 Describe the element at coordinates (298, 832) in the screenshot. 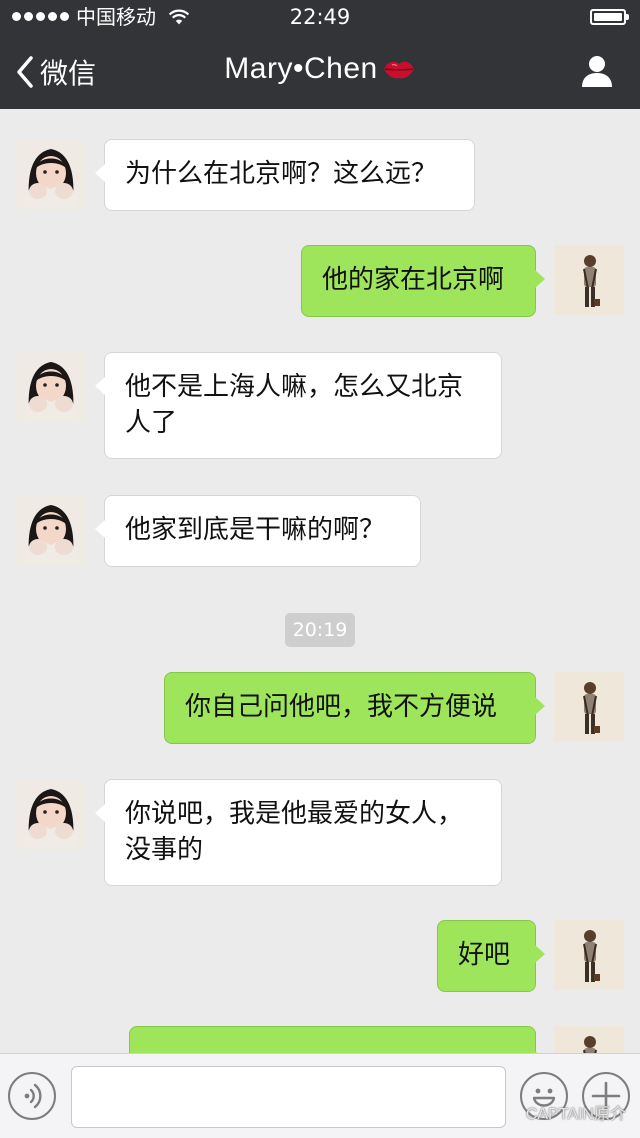

I see `incoming-message: 你说吧，我是他最爱的女人， 没事的` at that location.